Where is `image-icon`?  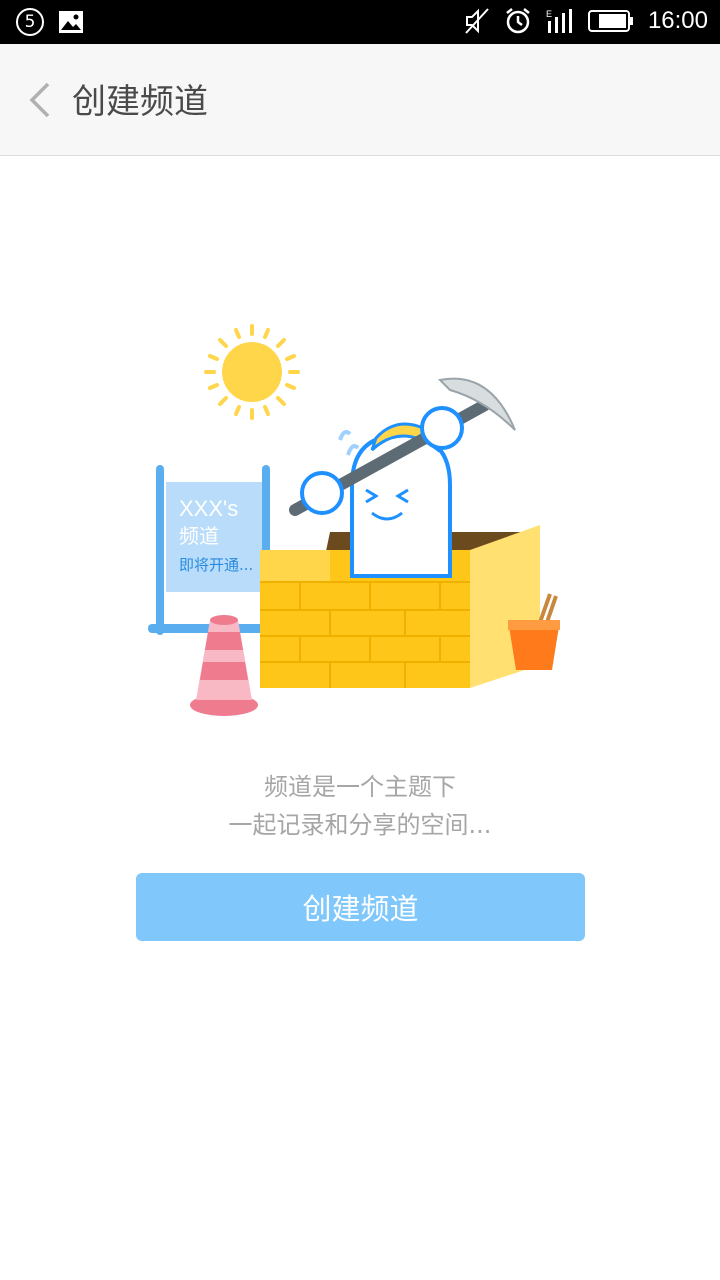 image-icon is located at coordinates (71, 22).